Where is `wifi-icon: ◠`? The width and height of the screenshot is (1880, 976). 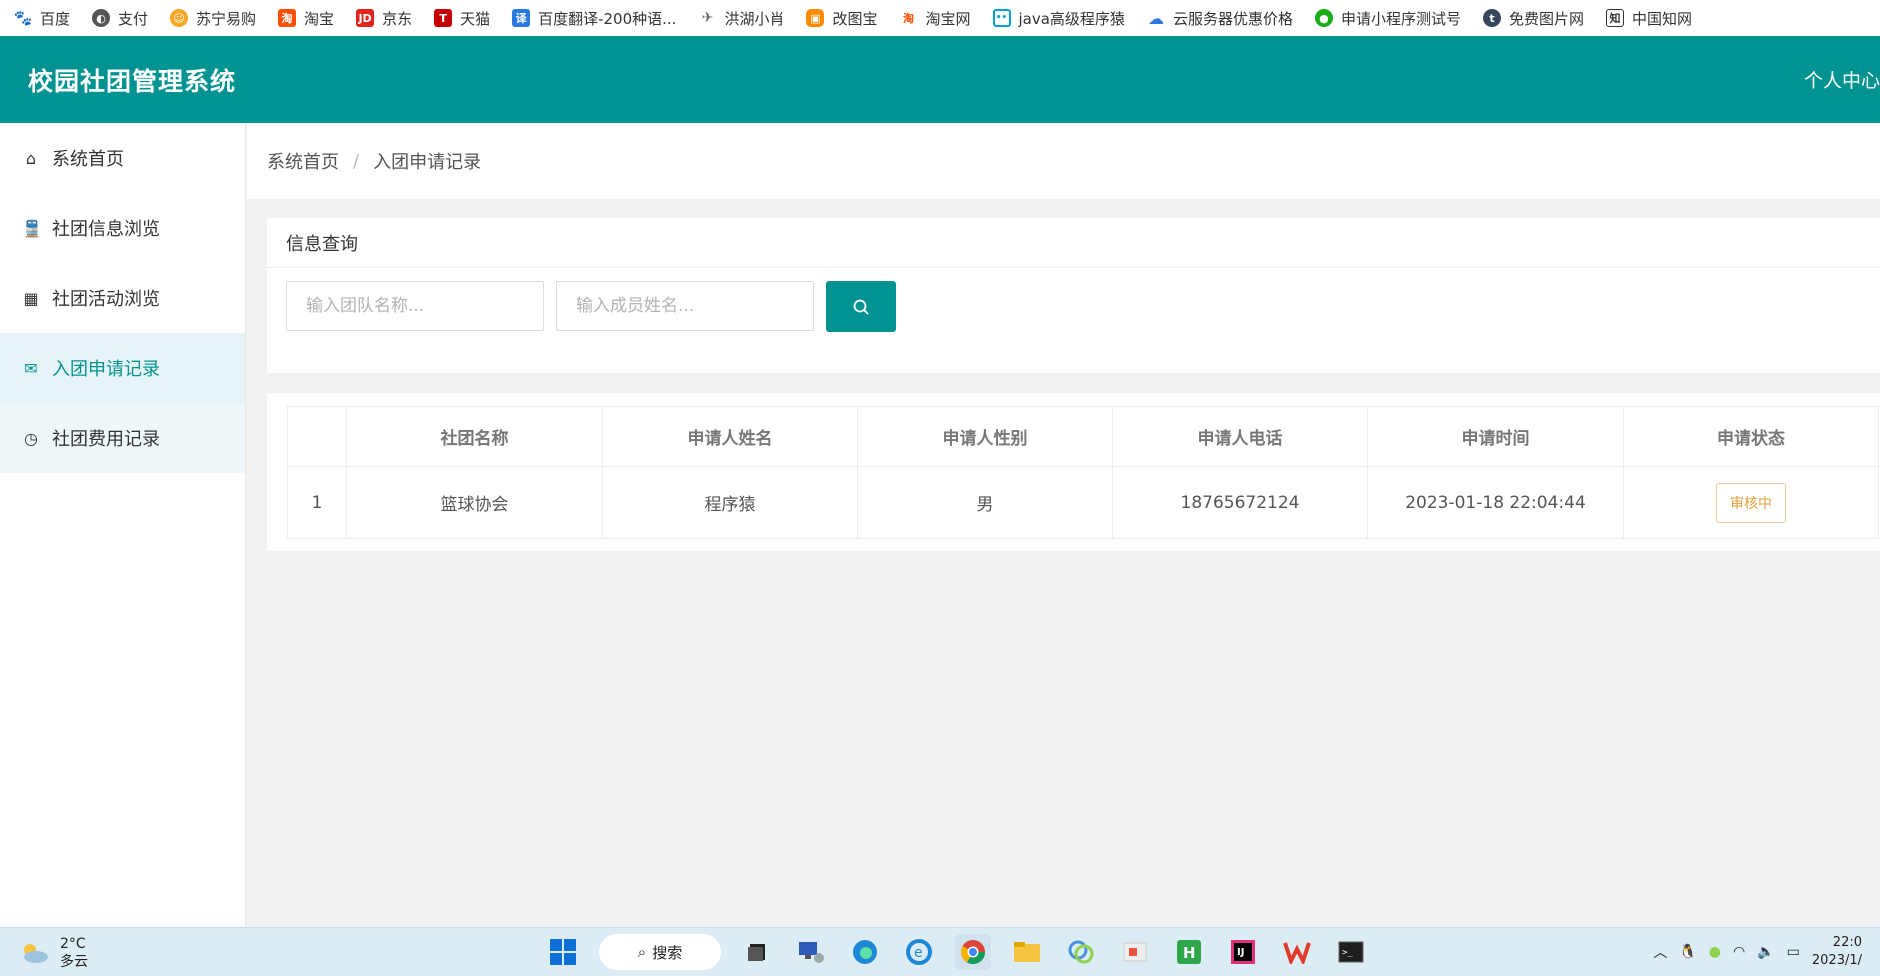
wifi-icon: ◠ is located at coordinates (1739, 952).